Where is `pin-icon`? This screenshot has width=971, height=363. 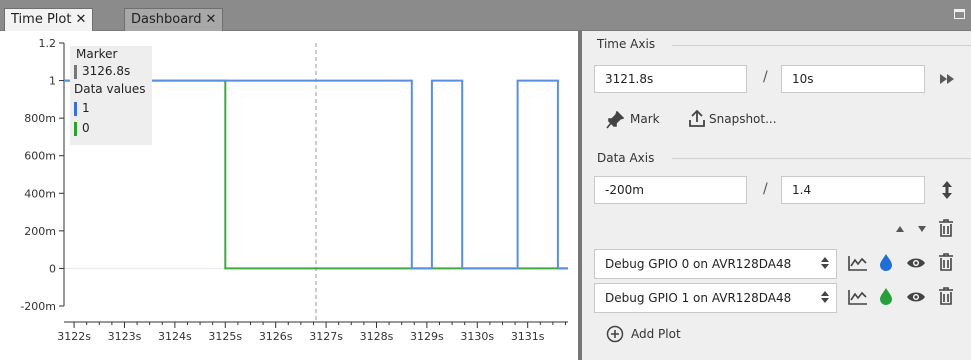
pin-icon is located at coordinates (615, 120).